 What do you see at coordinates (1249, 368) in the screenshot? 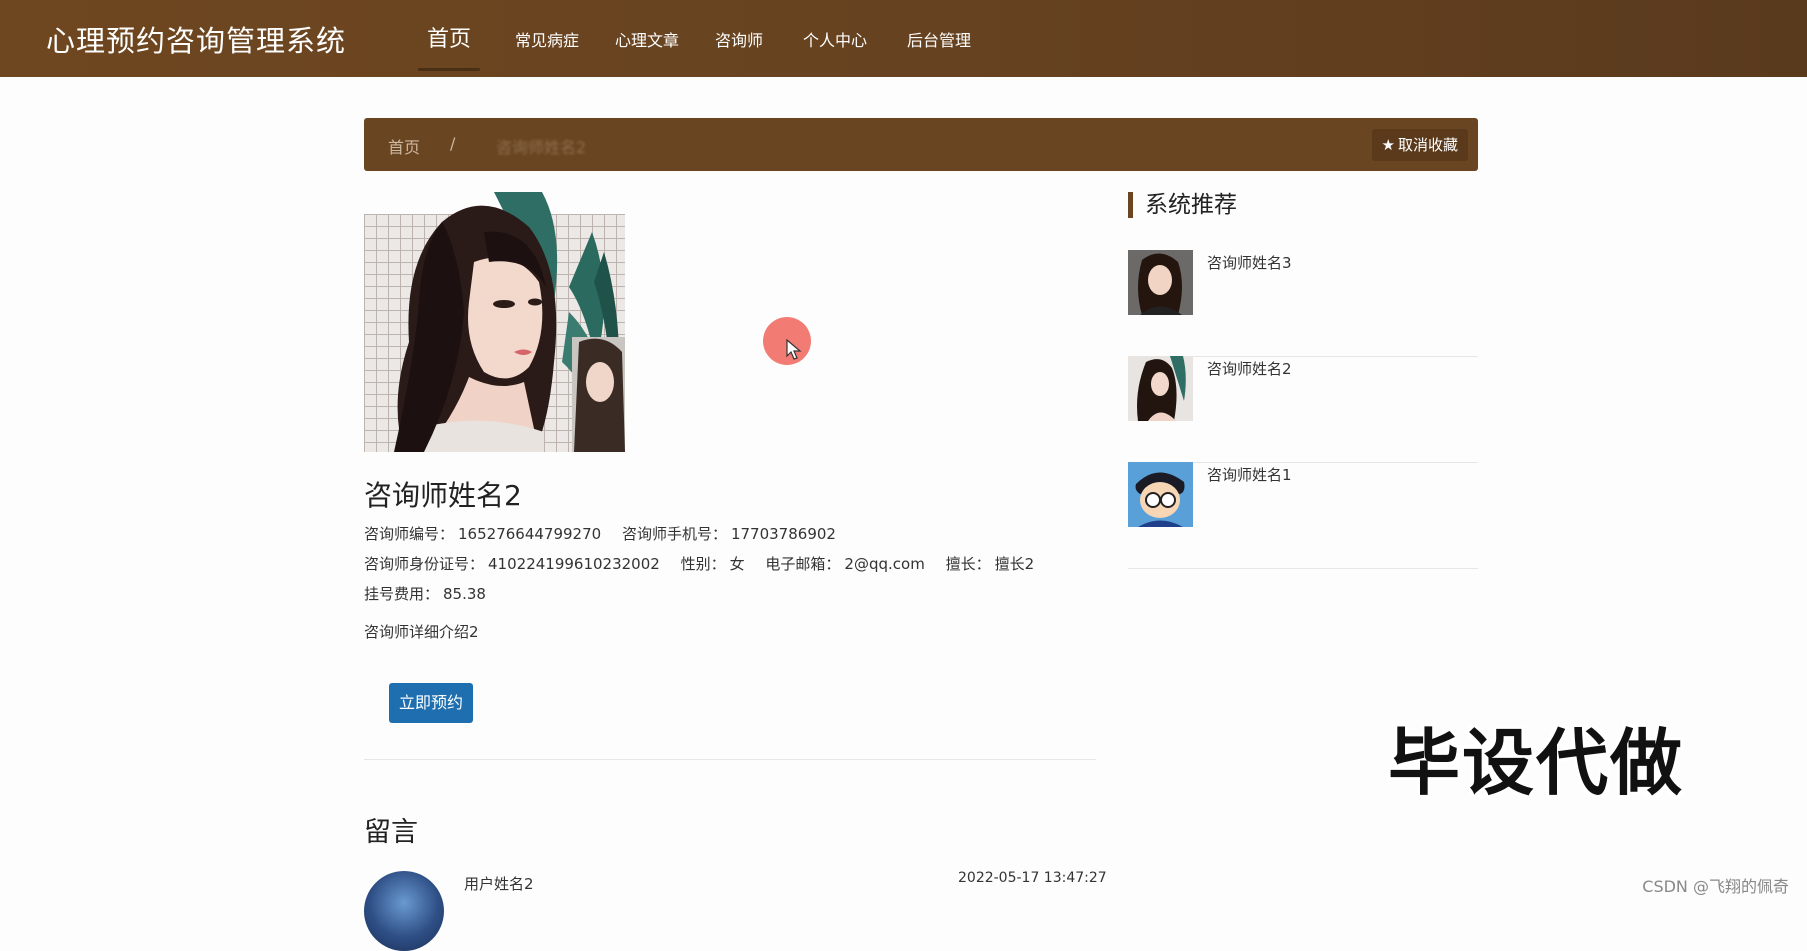
I see `recommend-name: 咨询师姓名2` at bounding box center [1249, 368].